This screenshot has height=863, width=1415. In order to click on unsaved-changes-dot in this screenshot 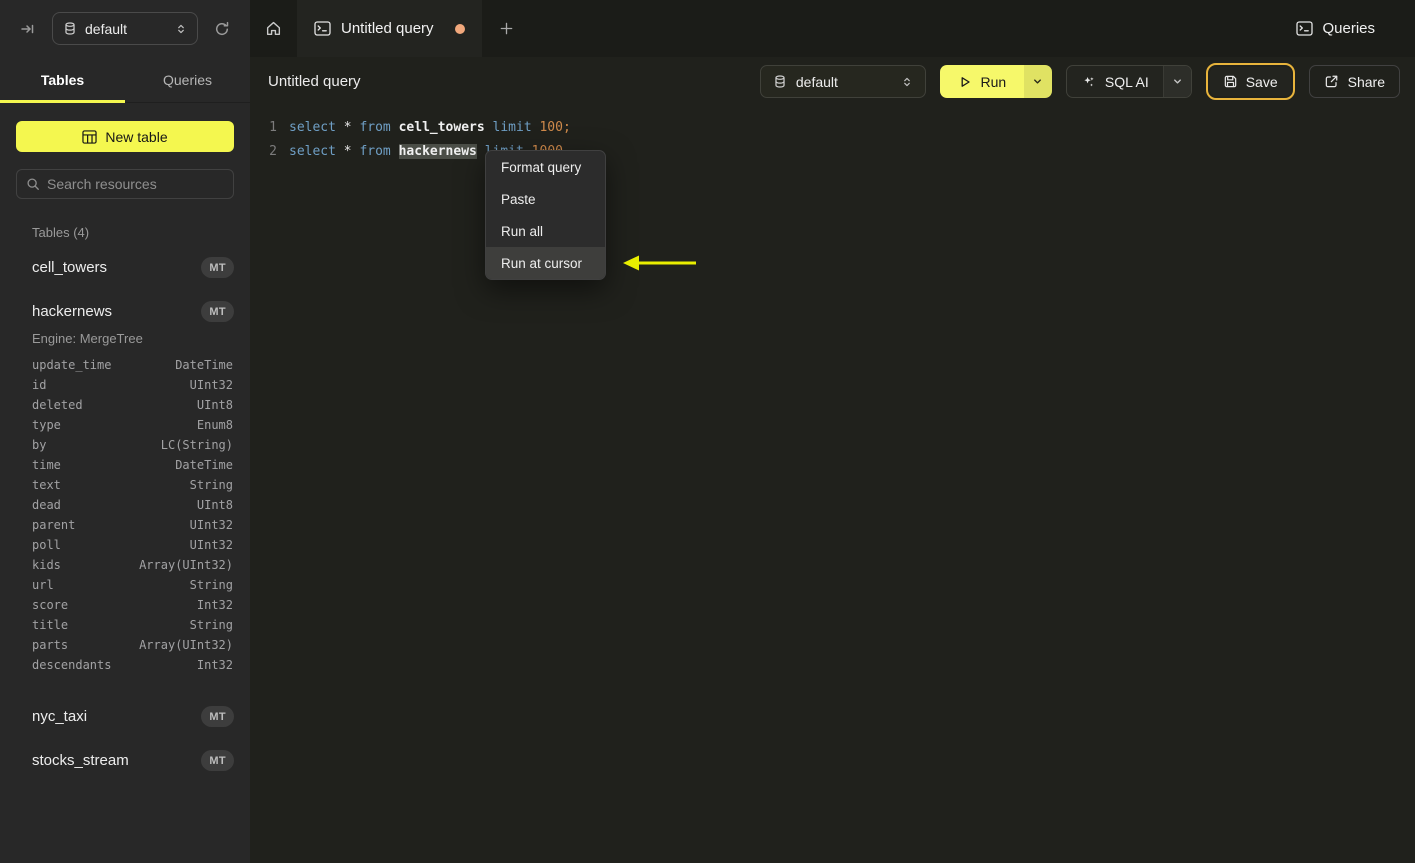, I will do `click(460, 28)`.